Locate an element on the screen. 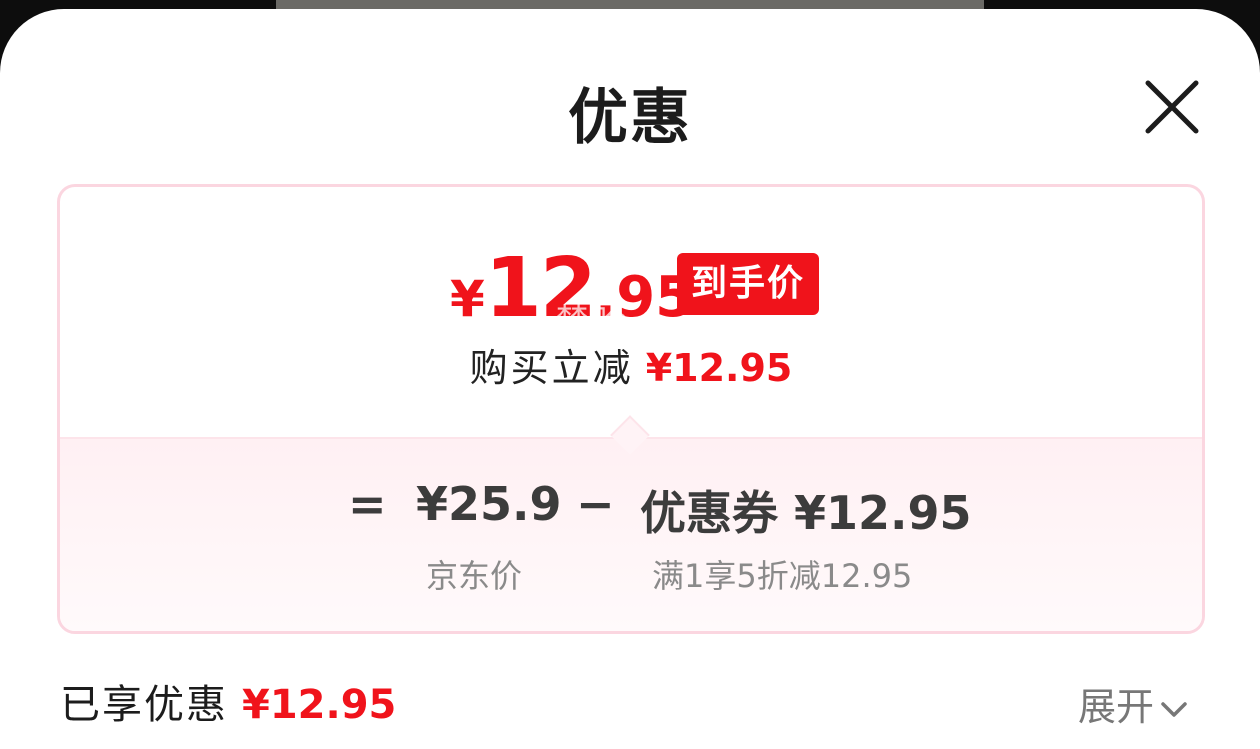  close-icon is located at coordinates (1172, 107).